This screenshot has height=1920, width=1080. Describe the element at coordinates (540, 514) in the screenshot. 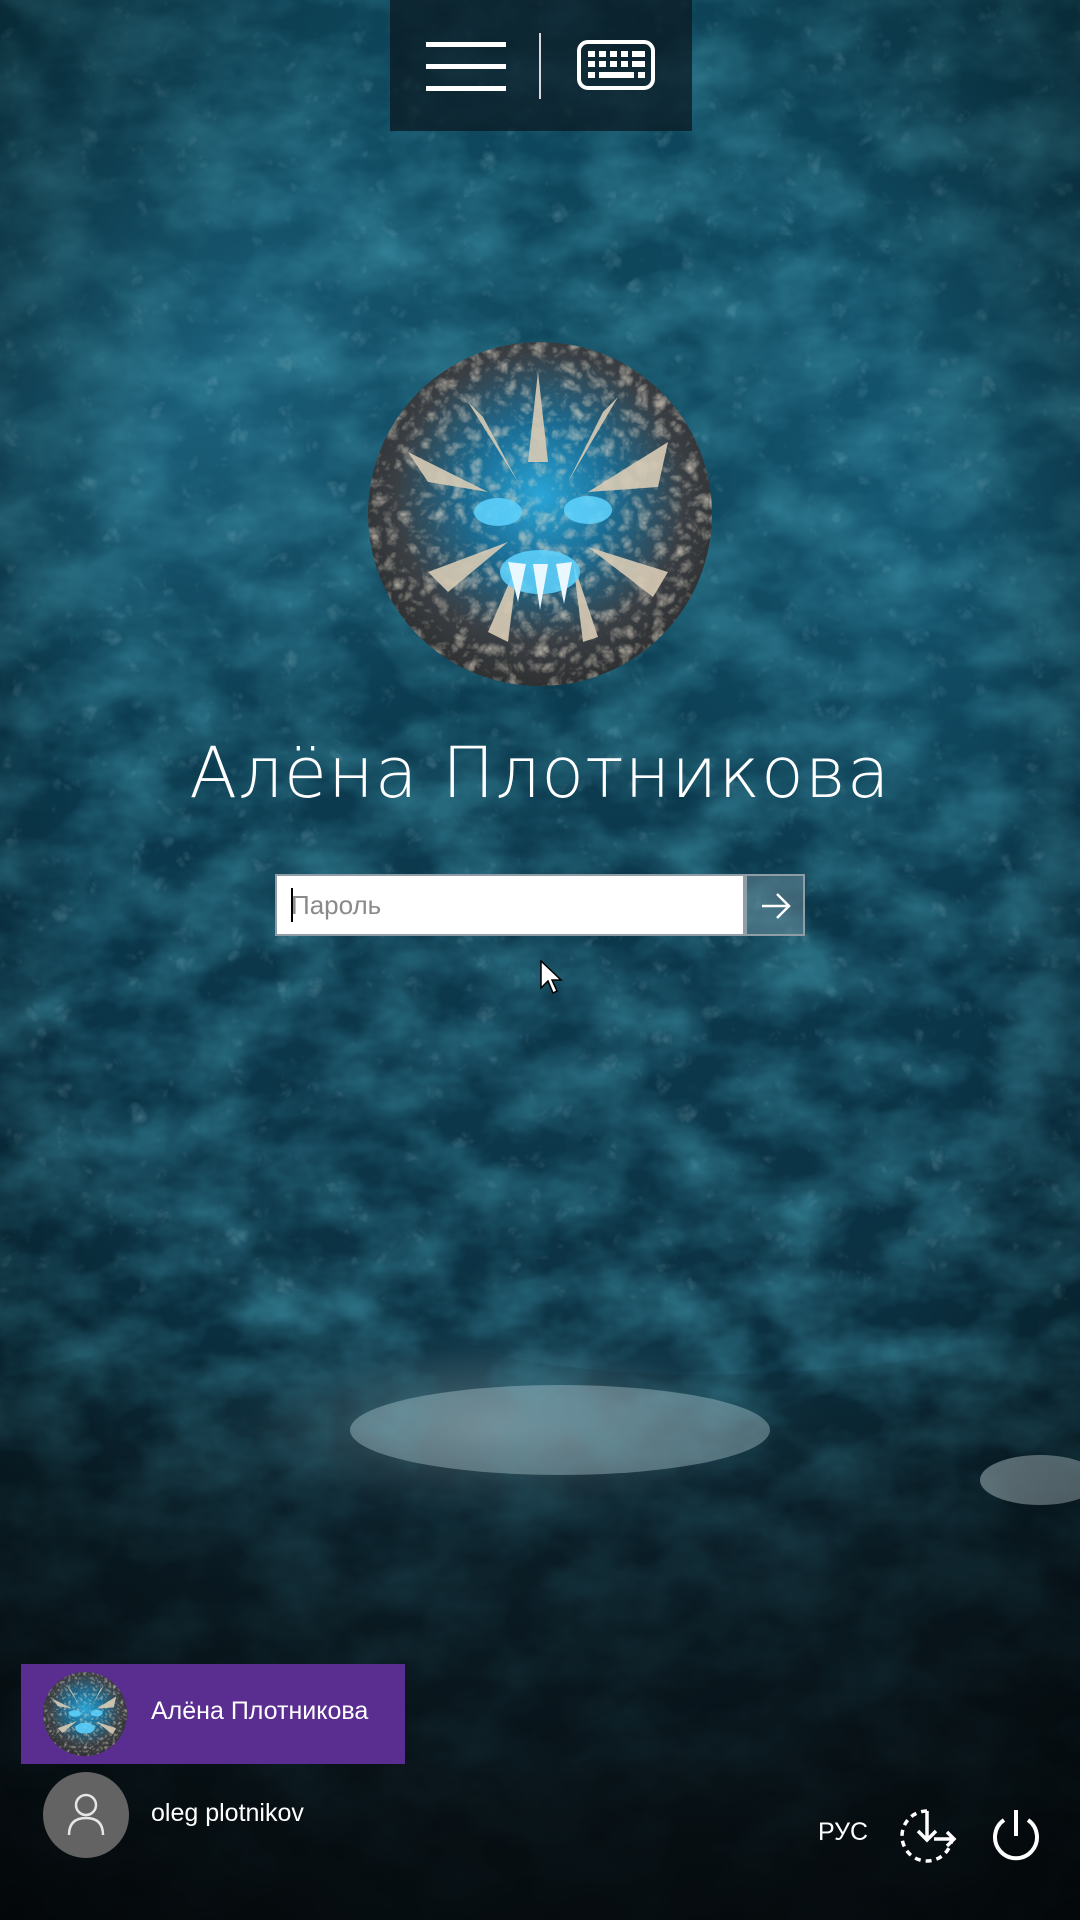

I see `user-avatar-large` at that location.